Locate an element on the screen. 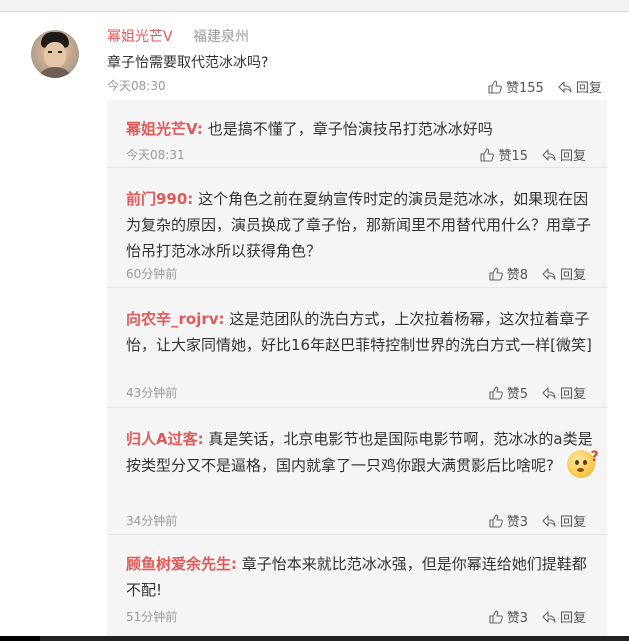 The image size is (629, 641). reply-text: 也是搞不懂了，章子怡演技吊打范冰冰好吗 is located at coordinates (350, 129).